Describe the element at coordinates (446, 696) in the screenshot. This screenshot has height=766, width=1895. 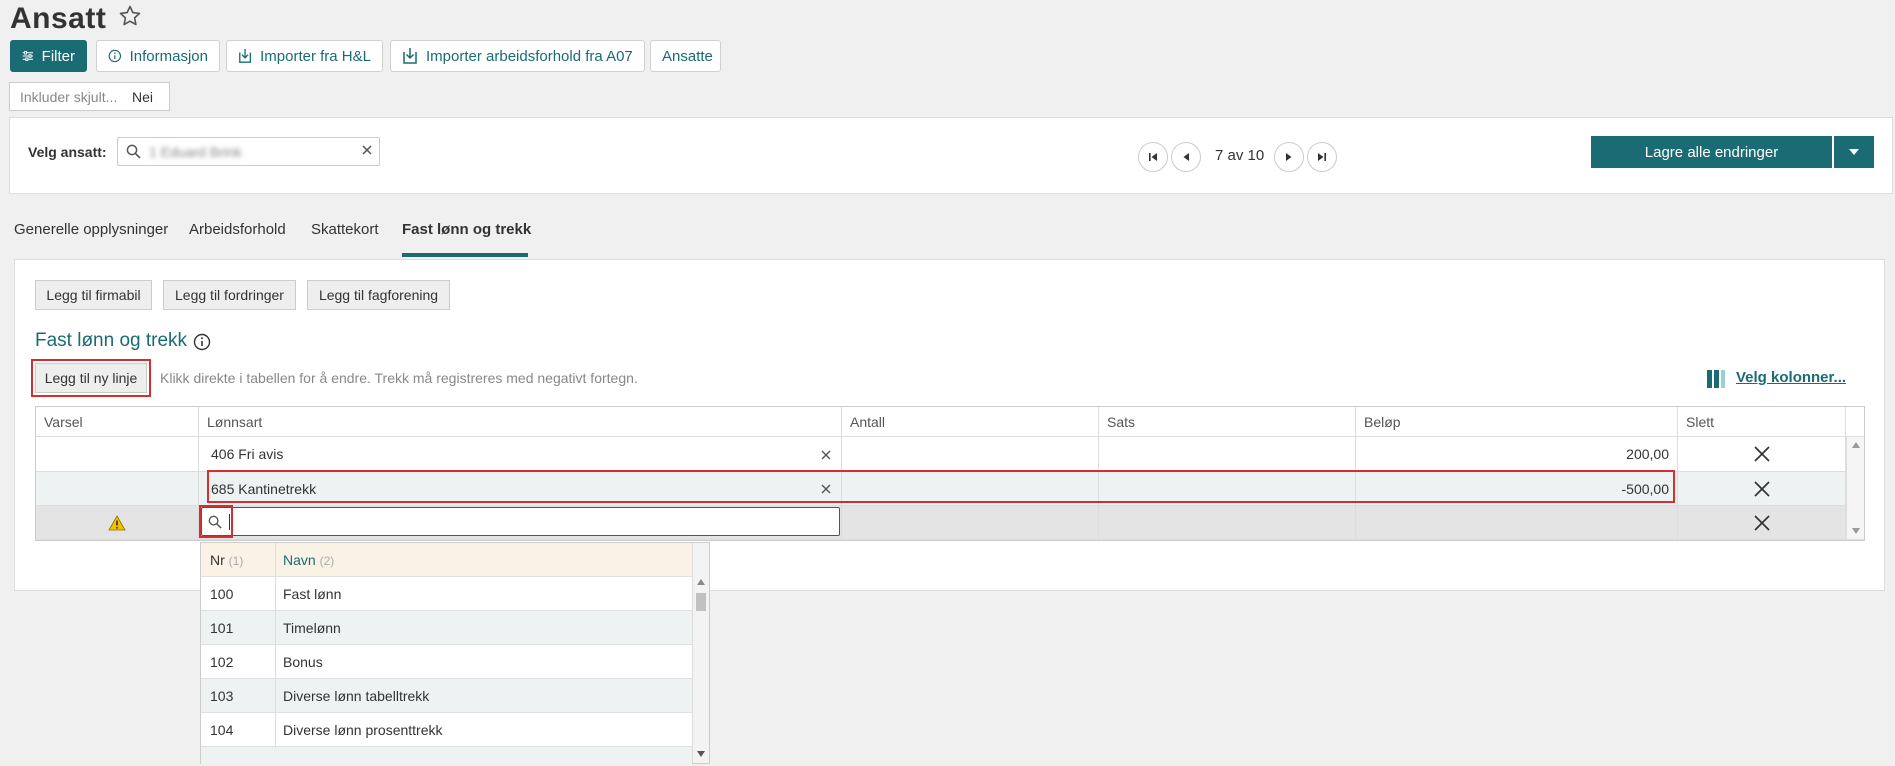
I see `list-item: 103 Diverse lønn tabelltrekk` at that location.